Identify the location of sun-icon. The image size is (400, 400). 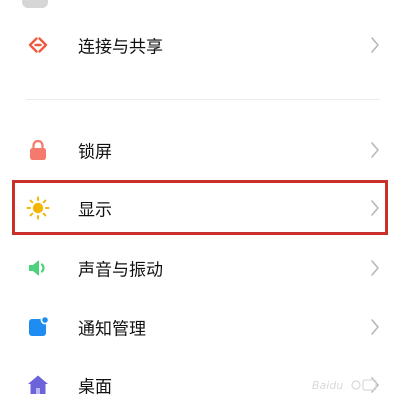
(38, 208).